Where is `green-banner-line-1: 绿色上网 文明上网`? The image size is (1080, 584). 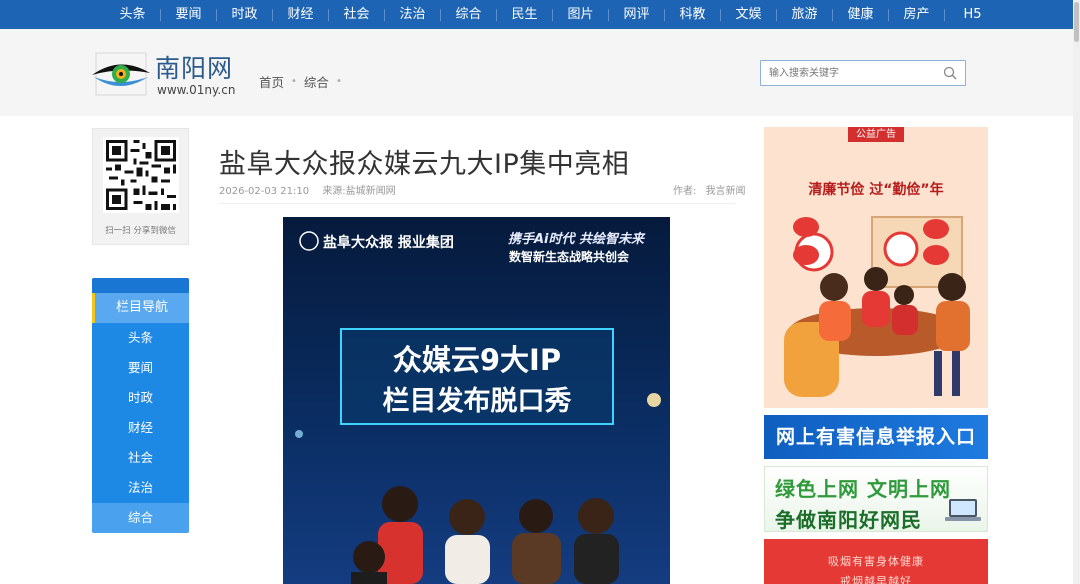
green-banner-line-1: 绿色上网 文明上网 is located at coordinates (863, 489).